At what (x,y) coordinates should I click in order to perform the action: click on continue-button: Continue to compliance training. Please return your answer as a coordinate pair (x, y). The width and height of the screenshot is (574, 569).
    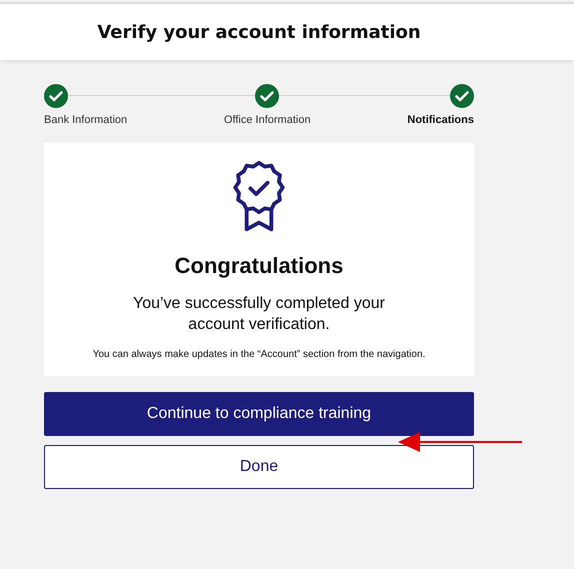
    Looking at the image, I should click on (259, 414).